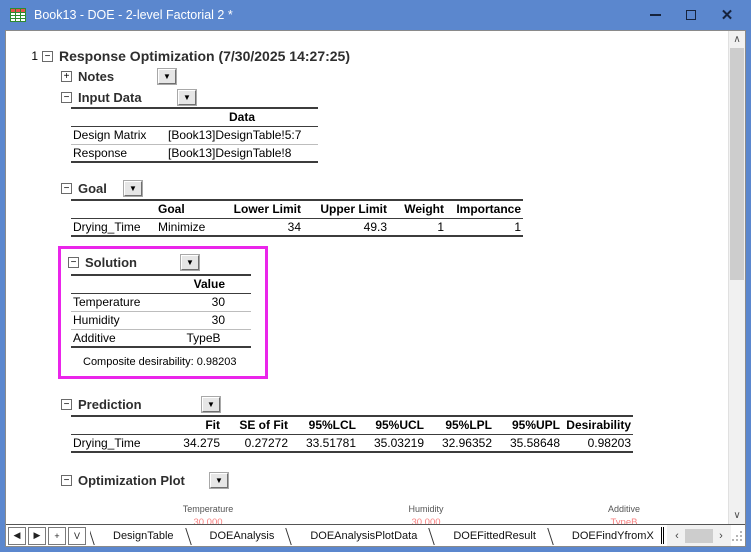  What do you see at coordinates (113, 302) in the screenshot?
I see `factor-name: Temperature` at bounding box center [113, 302].